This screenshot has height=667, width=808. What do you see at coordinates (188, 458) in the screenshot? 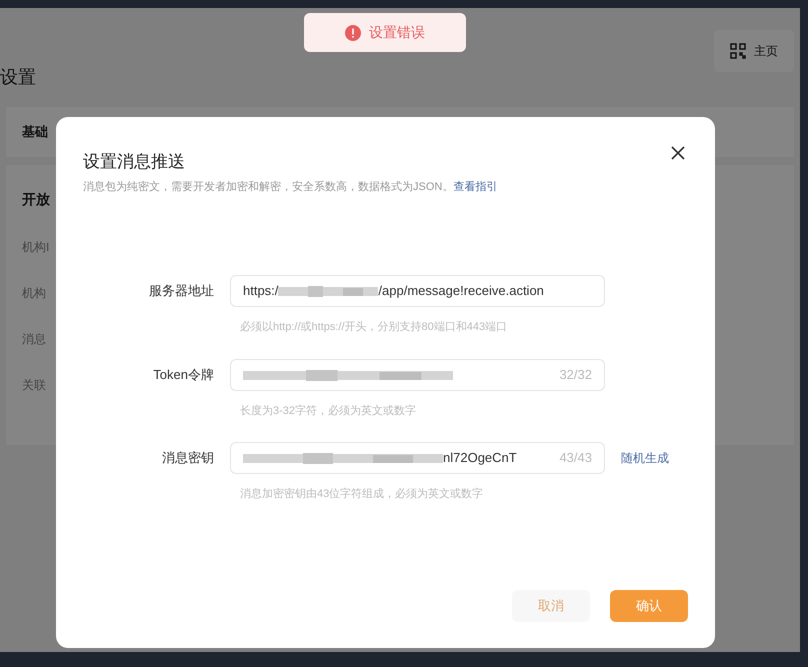
I see `field-label: 消息密钥` at bounding box center [188, 458].